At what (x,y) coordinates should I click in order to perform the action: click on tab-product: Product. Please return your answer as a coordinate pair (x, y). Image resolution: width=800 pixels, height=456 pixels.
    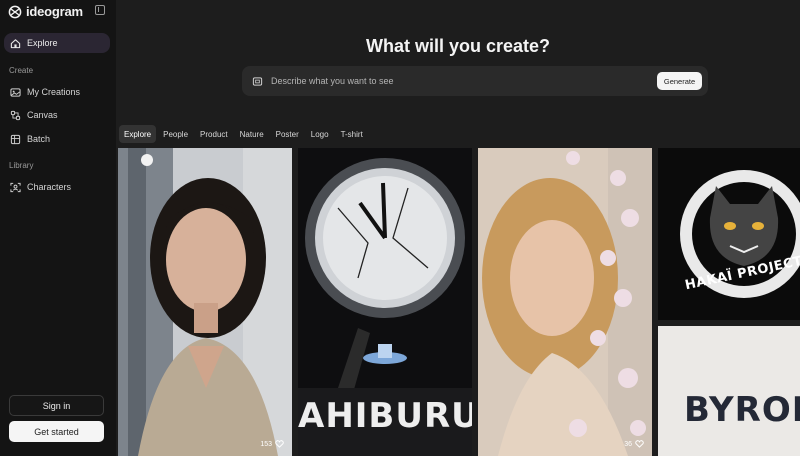
    Looking at the image, I should click on (214, 134).